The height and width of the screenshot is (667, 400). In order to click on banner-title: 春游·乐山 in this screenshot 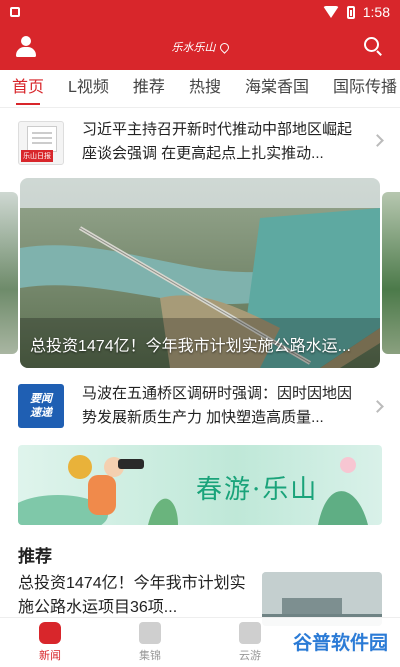, I will do `click(257, 490)`.